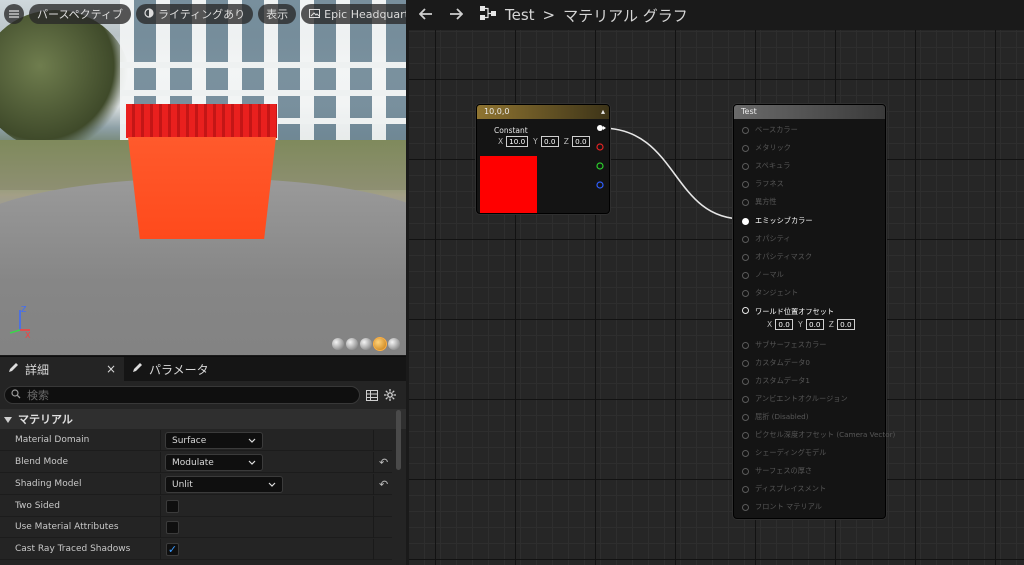 This screenshot has height=565, width=1024. Describe the element at coordinates (763, 184) in the screenshot. I see `result-pin-row: ラフネス` at that location.